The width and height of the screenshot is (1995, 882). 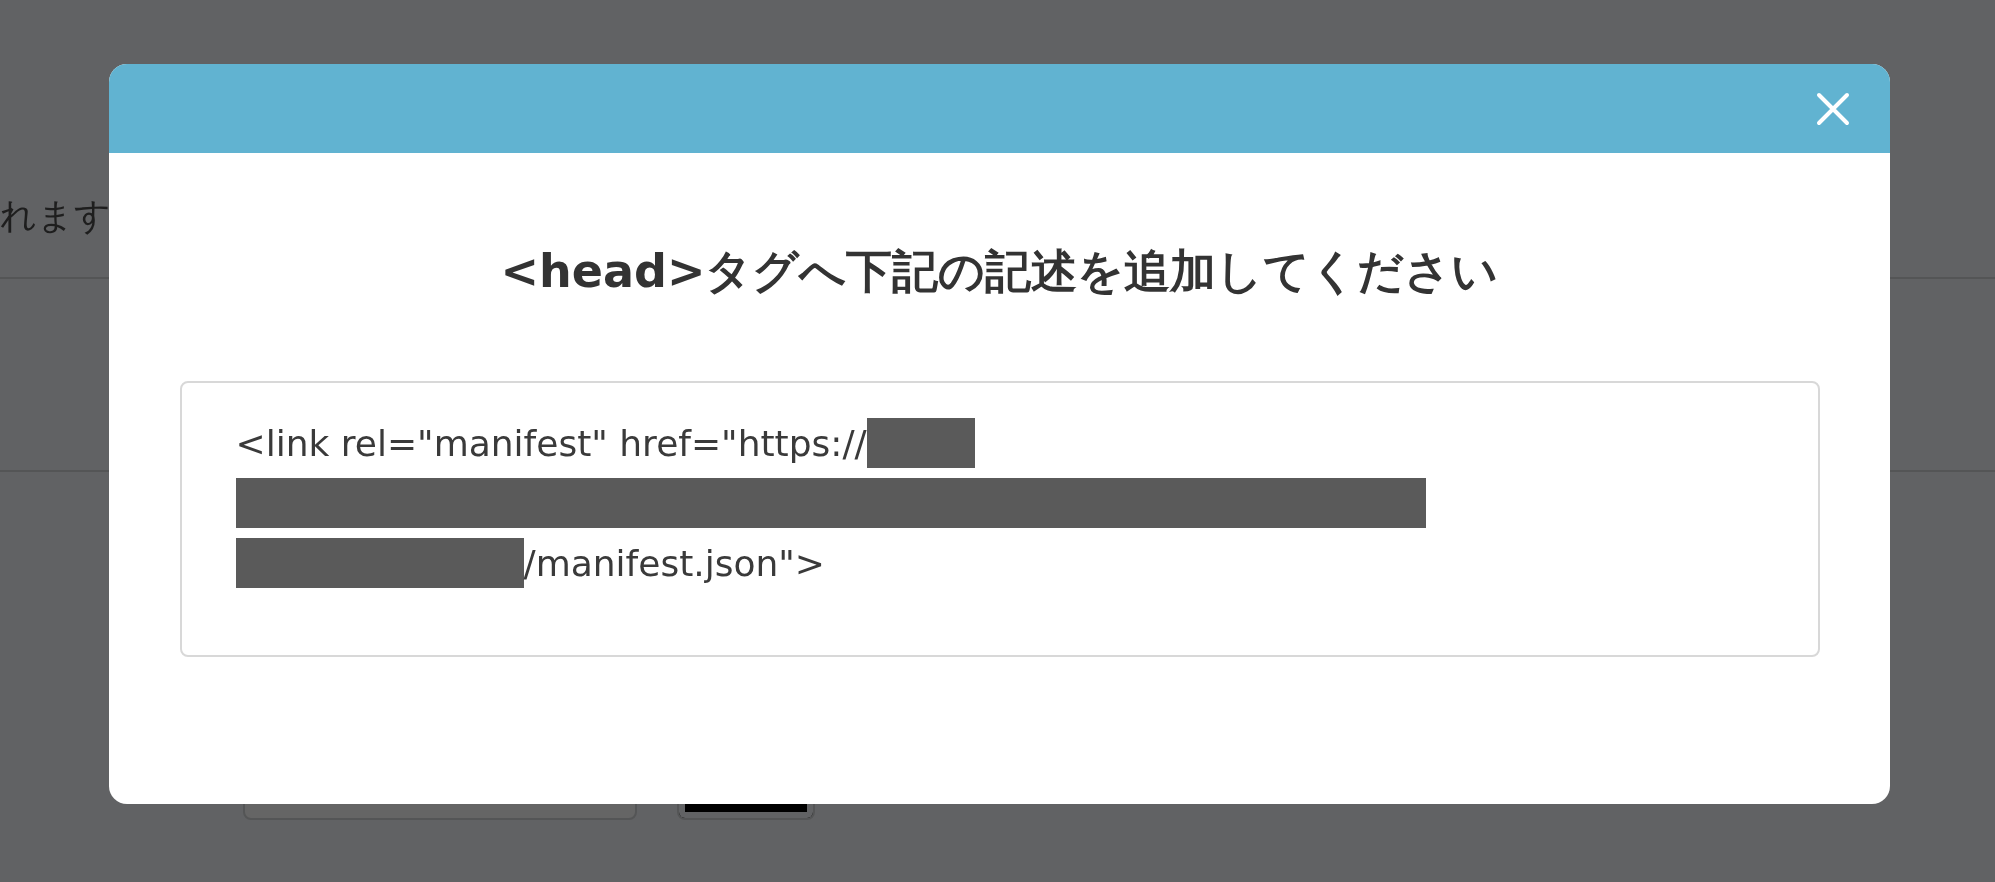 What do you see at coordinates (1833, 108) in the screenshot?
I see `close-icon` at bounding box center [1833, 108].